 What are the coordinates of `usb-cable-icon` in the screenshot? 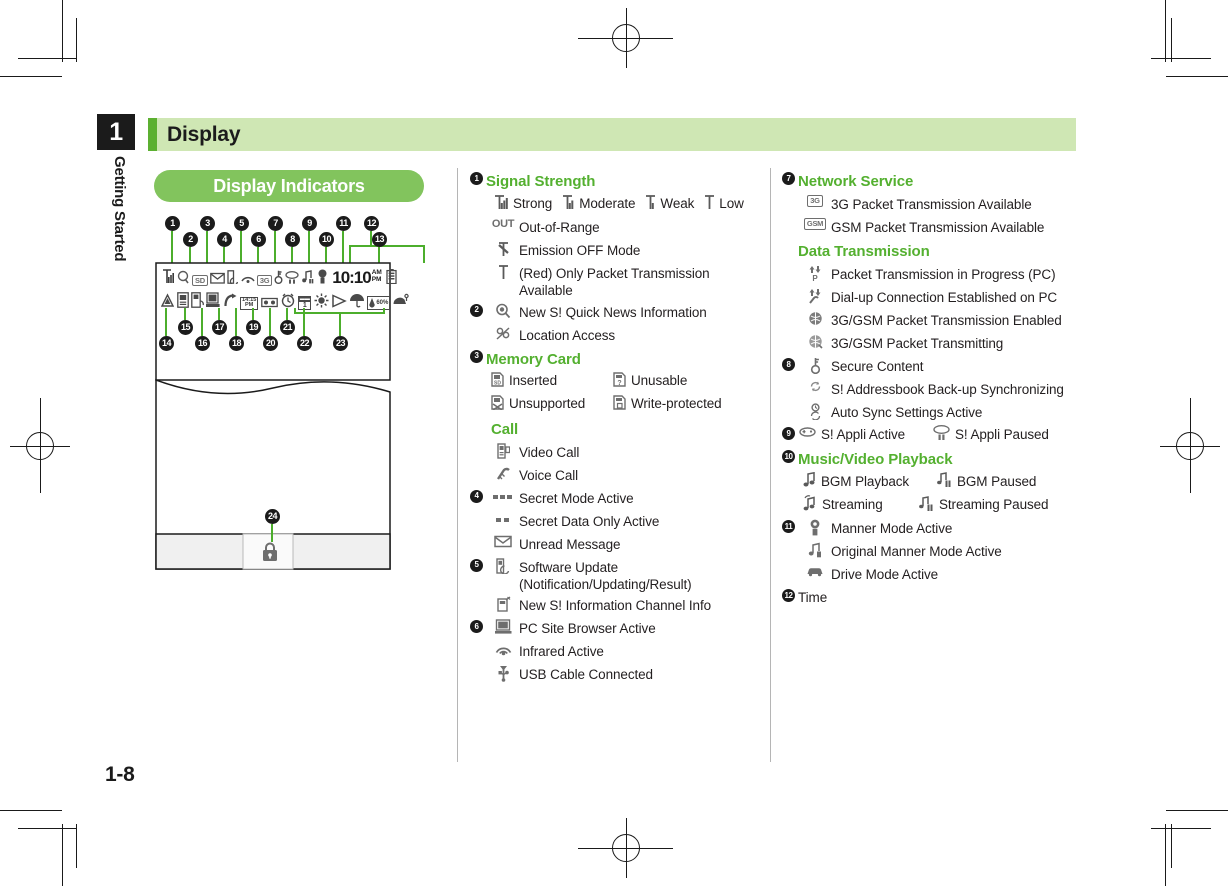 It's located at (503, 674).